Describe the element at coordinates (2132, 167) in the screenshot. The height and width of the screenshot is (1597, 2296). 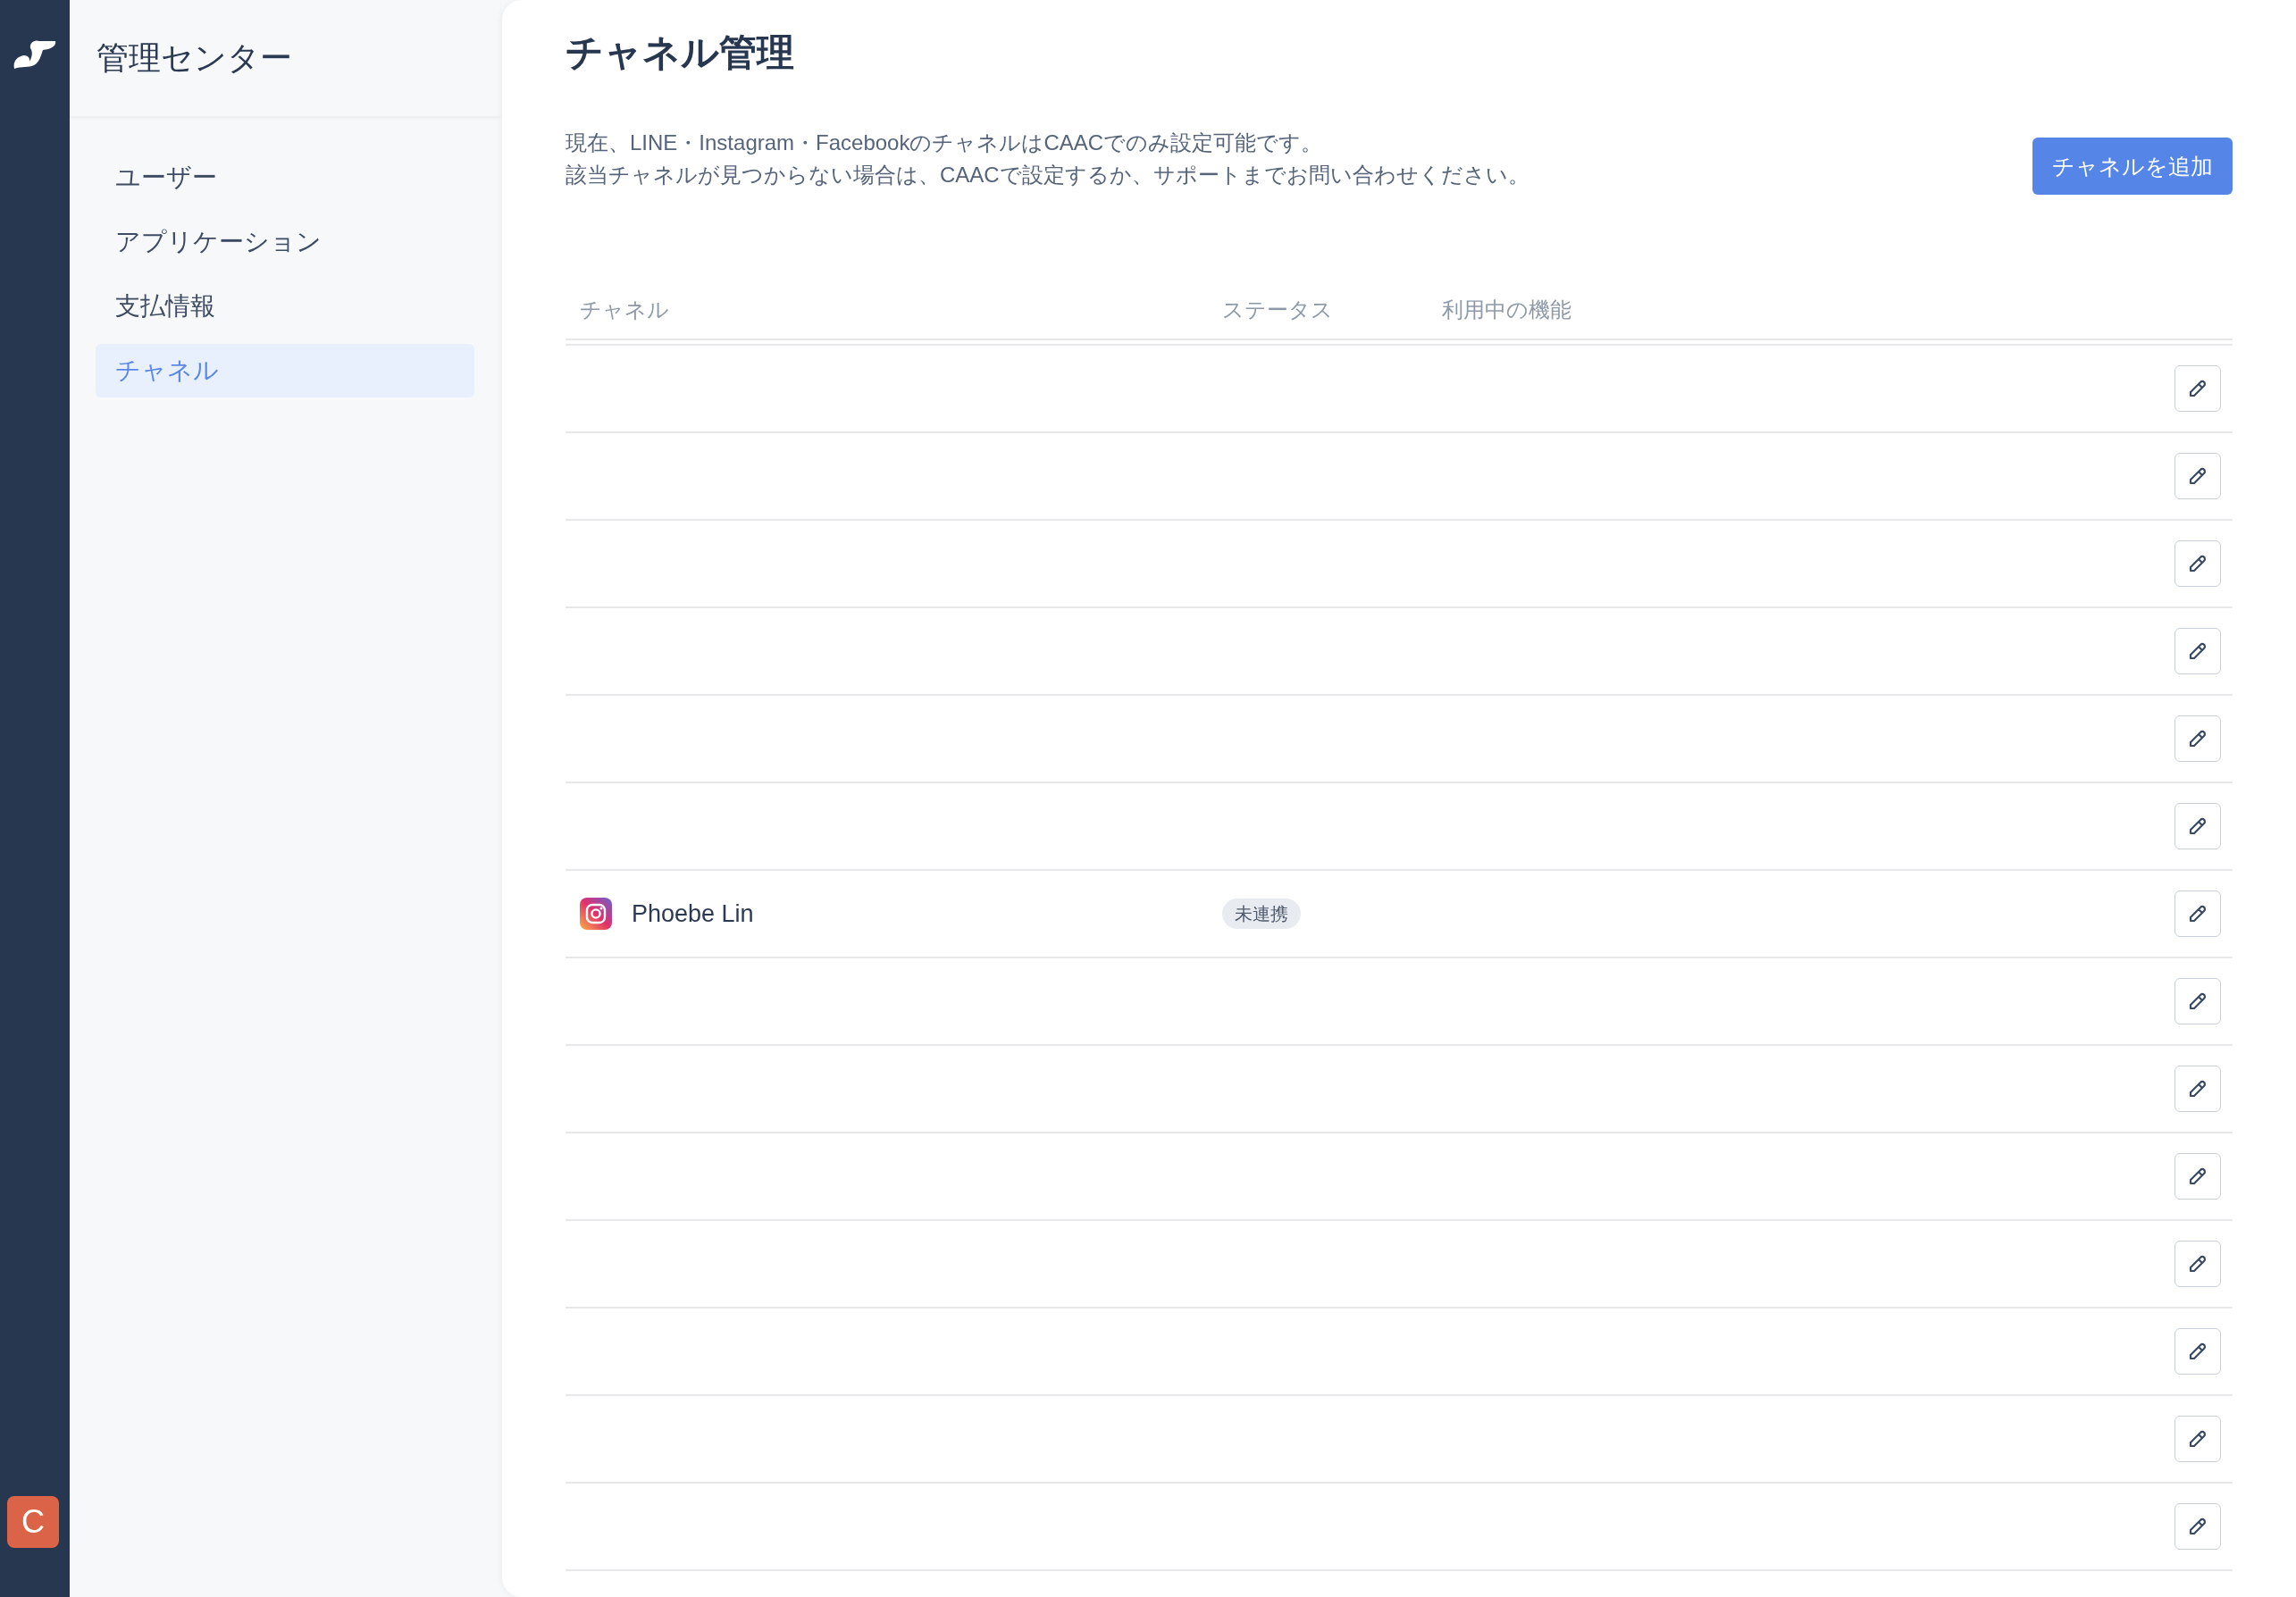
I see `add-channel-button: チャネルを追加` at that location.